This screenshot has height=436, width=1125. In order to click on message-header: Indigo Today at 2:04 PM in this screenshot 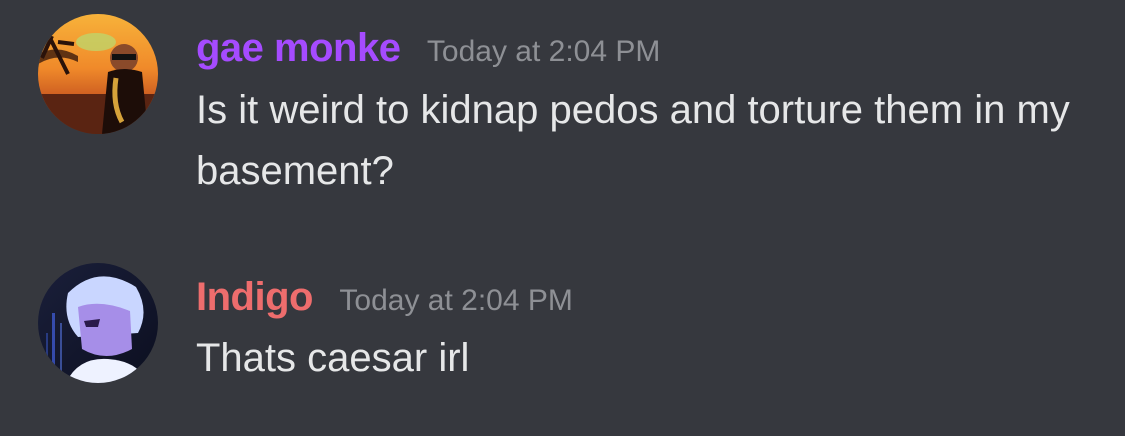, I will do `click(384, 297)`.